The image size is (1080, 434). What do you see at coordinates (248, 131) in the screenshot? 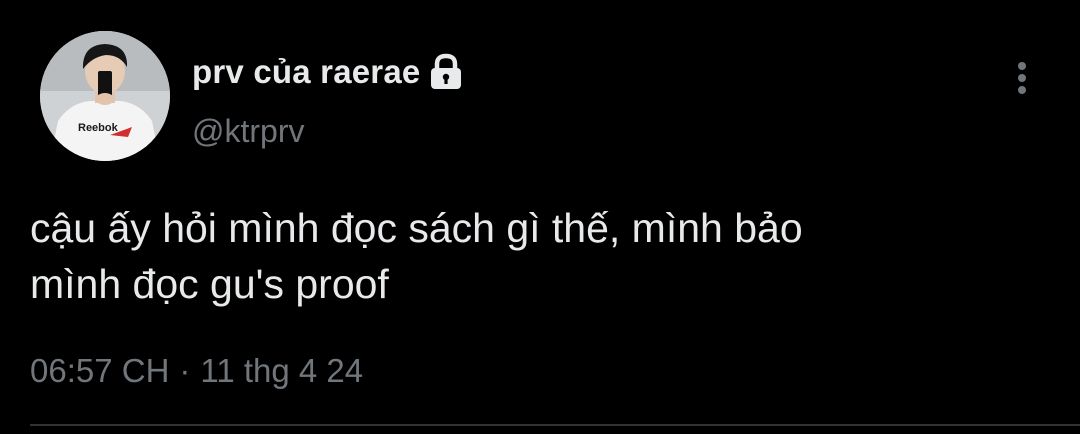
I see `author-handle: @ktrprv` at bounding box center [248, 131].